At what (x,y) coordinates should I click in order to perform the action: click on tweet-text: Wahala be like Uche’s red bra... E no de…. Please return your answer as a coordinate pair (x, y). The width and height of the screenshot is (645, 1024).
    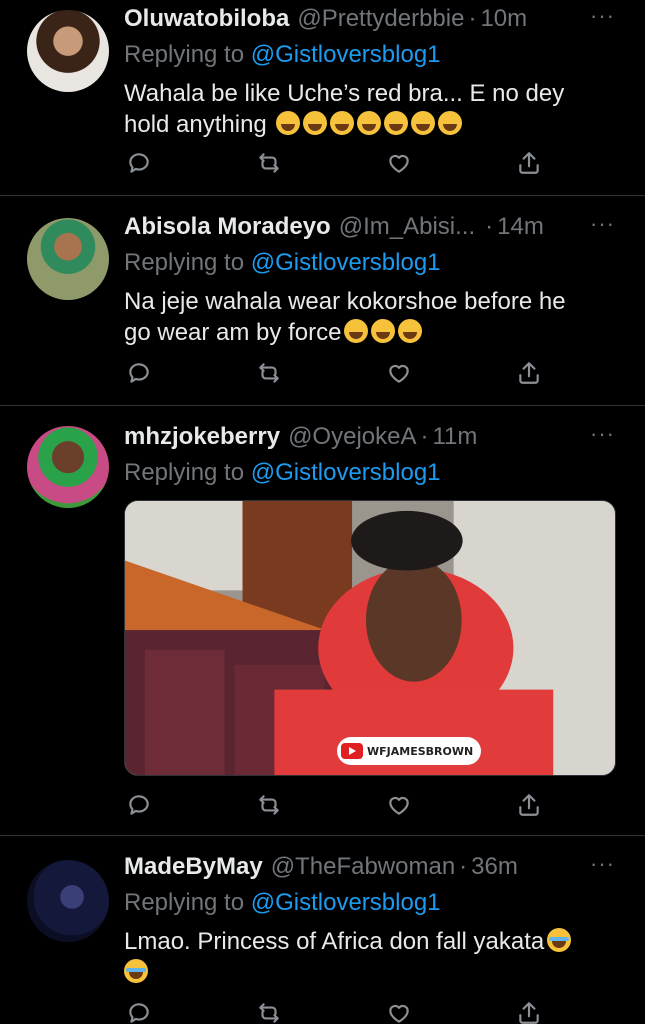
    Looking at the image, I should click on (374, 109).